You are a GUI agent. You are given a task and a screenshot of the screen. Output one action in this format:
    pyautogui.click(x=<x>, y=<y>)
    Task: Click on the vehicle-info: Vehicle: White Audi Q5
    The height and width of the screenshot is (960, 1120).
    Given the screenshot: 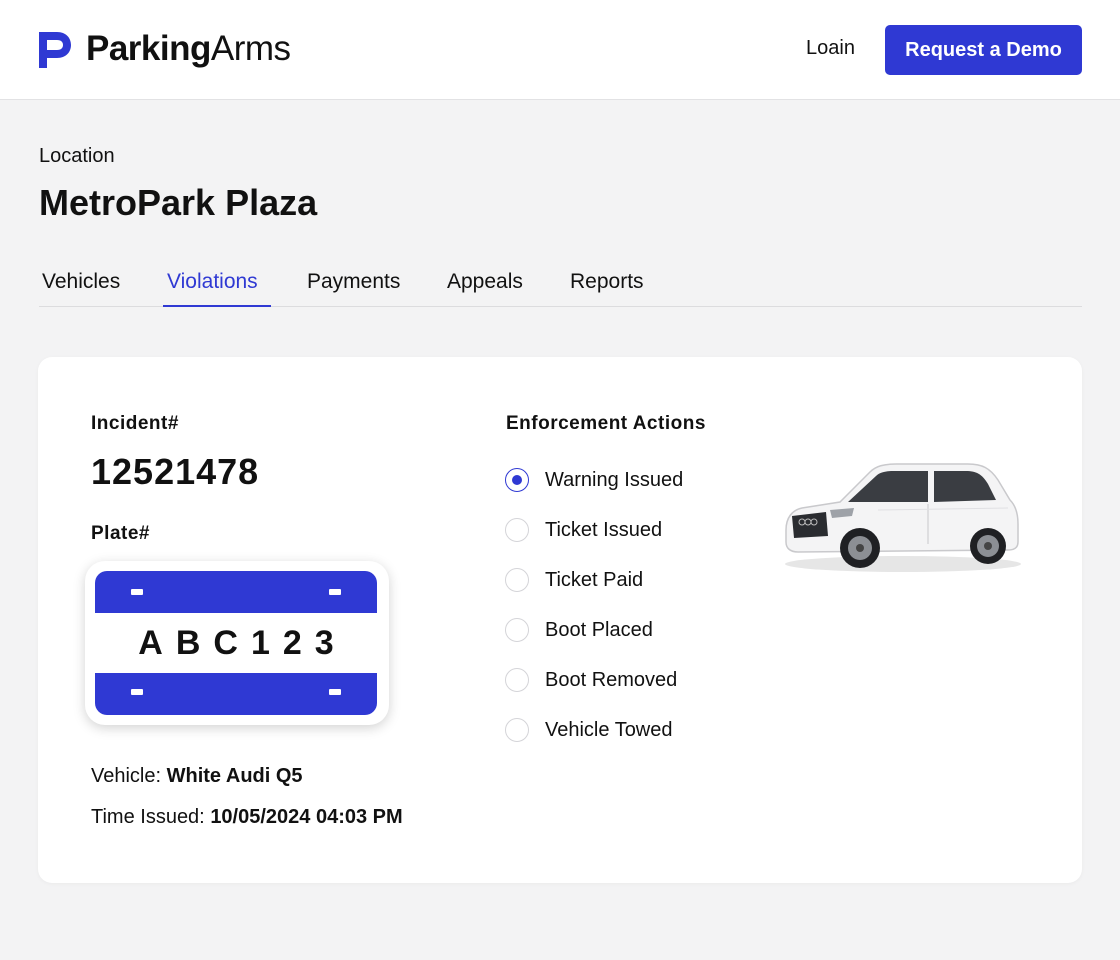 What is the action you would take?
    pyautogui.click(x=197, y=776)
    